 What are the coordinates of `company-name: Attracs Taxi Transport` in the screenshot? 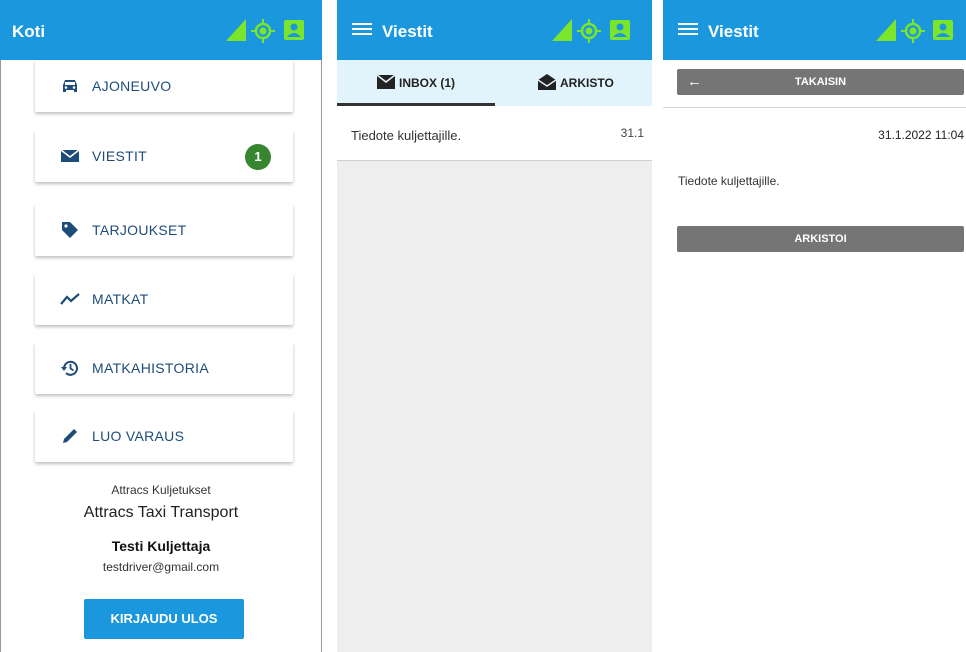 It's located at (161, 512).